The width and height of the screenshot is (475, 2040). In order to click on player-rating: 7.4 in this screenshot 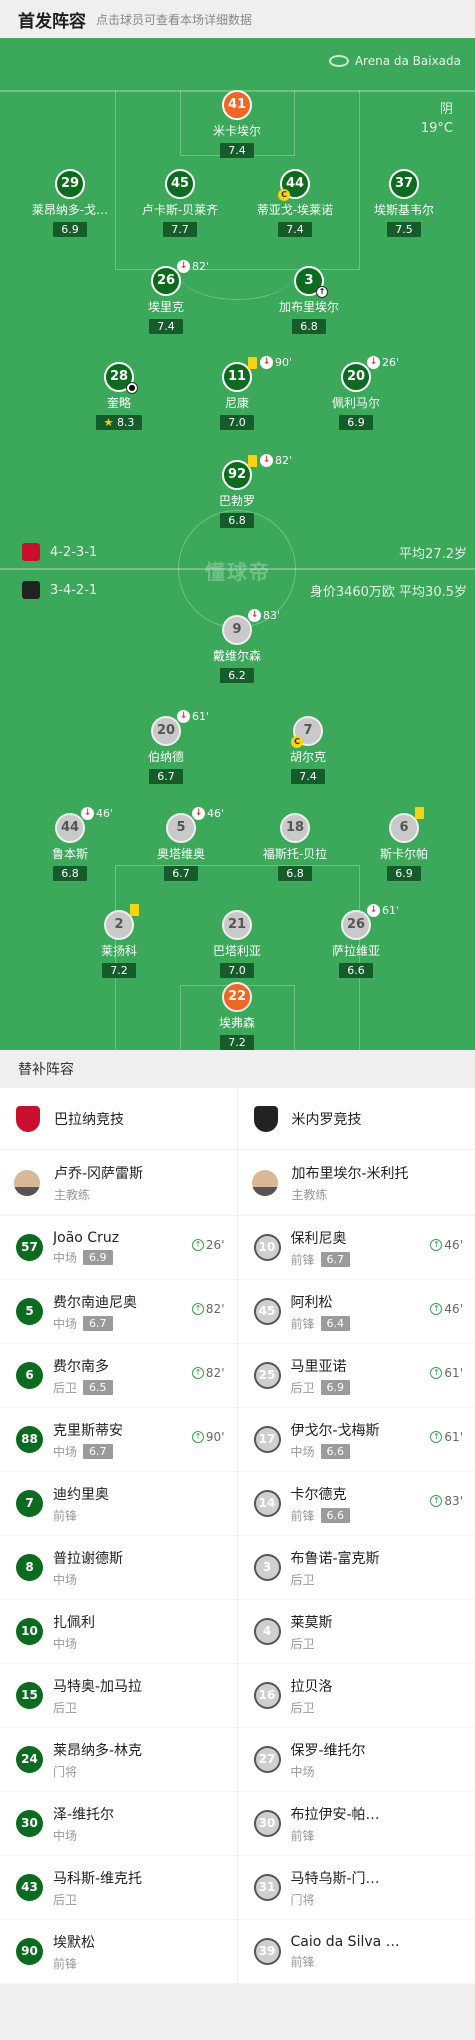, I will do `click(166, 326)`.